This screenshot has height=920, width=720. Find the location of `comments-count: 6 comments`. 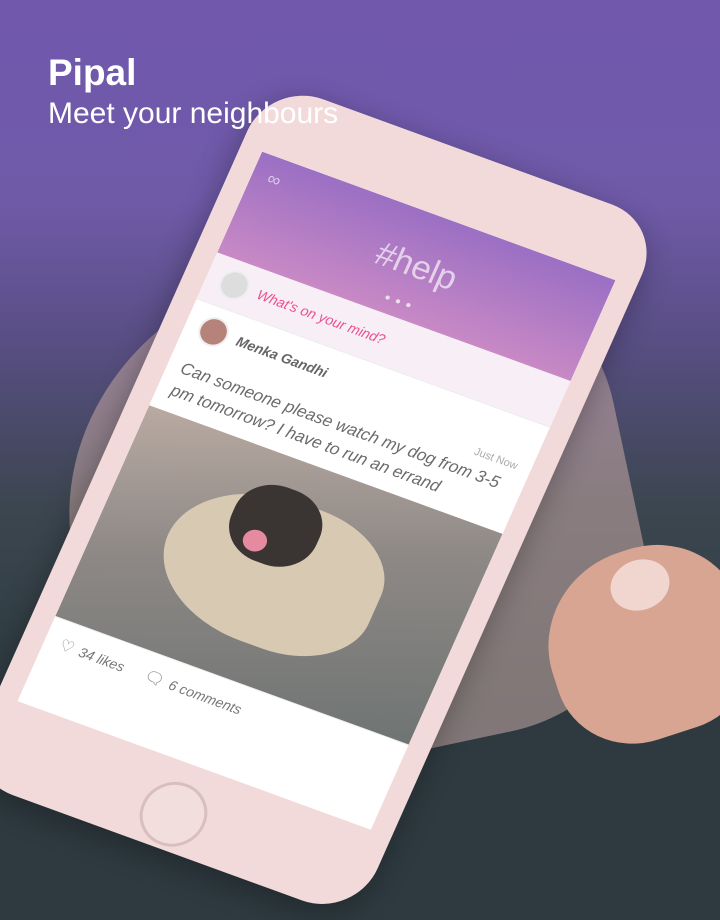

comments-count: 6 comments is located at coordinates (205, 697).